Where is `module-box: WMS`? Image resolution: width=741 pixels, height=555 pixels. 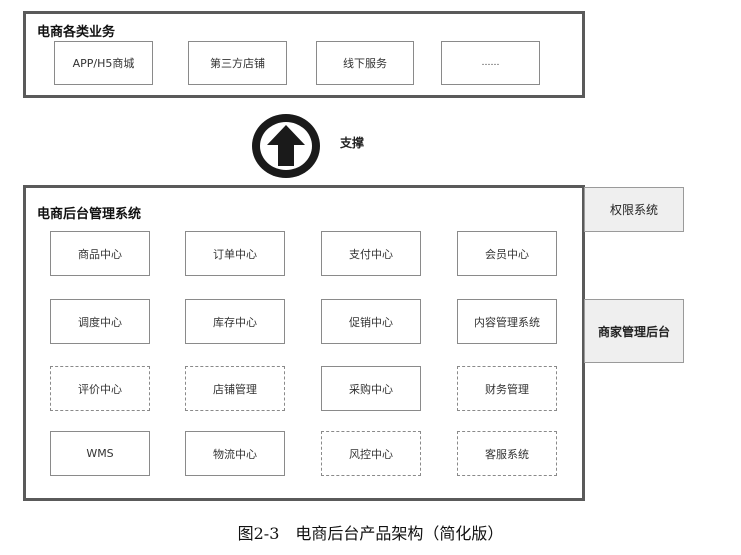 module-box: WMS is located at coordinates (100, 453).